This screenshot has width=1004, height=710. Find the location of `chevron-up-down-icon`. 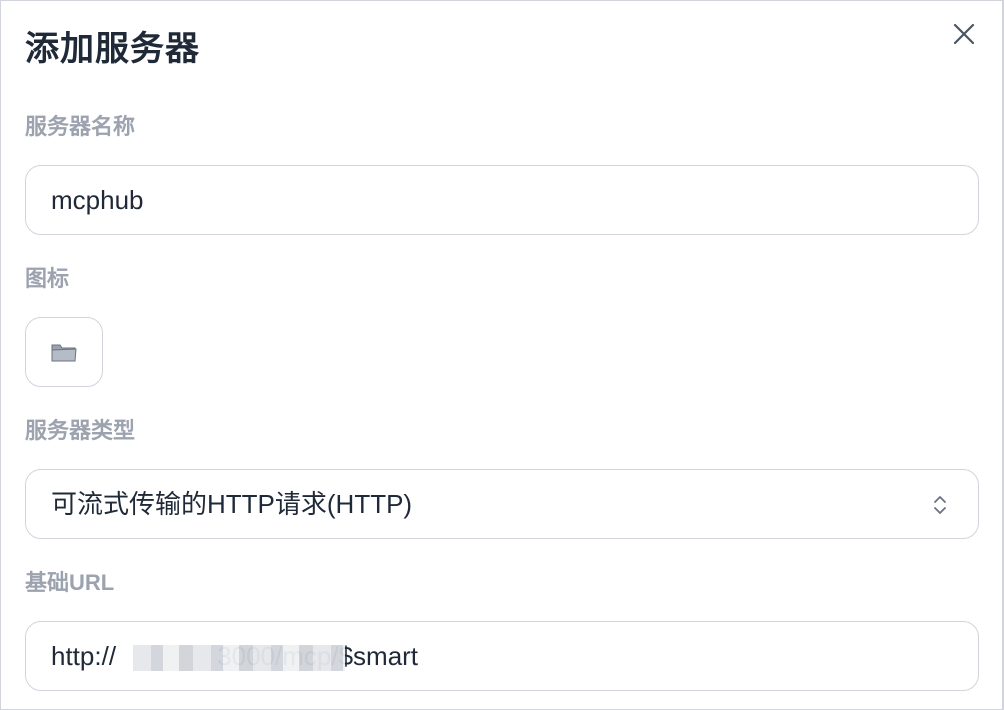

chevron-up-down-icon is located at coordinates (940, 505).